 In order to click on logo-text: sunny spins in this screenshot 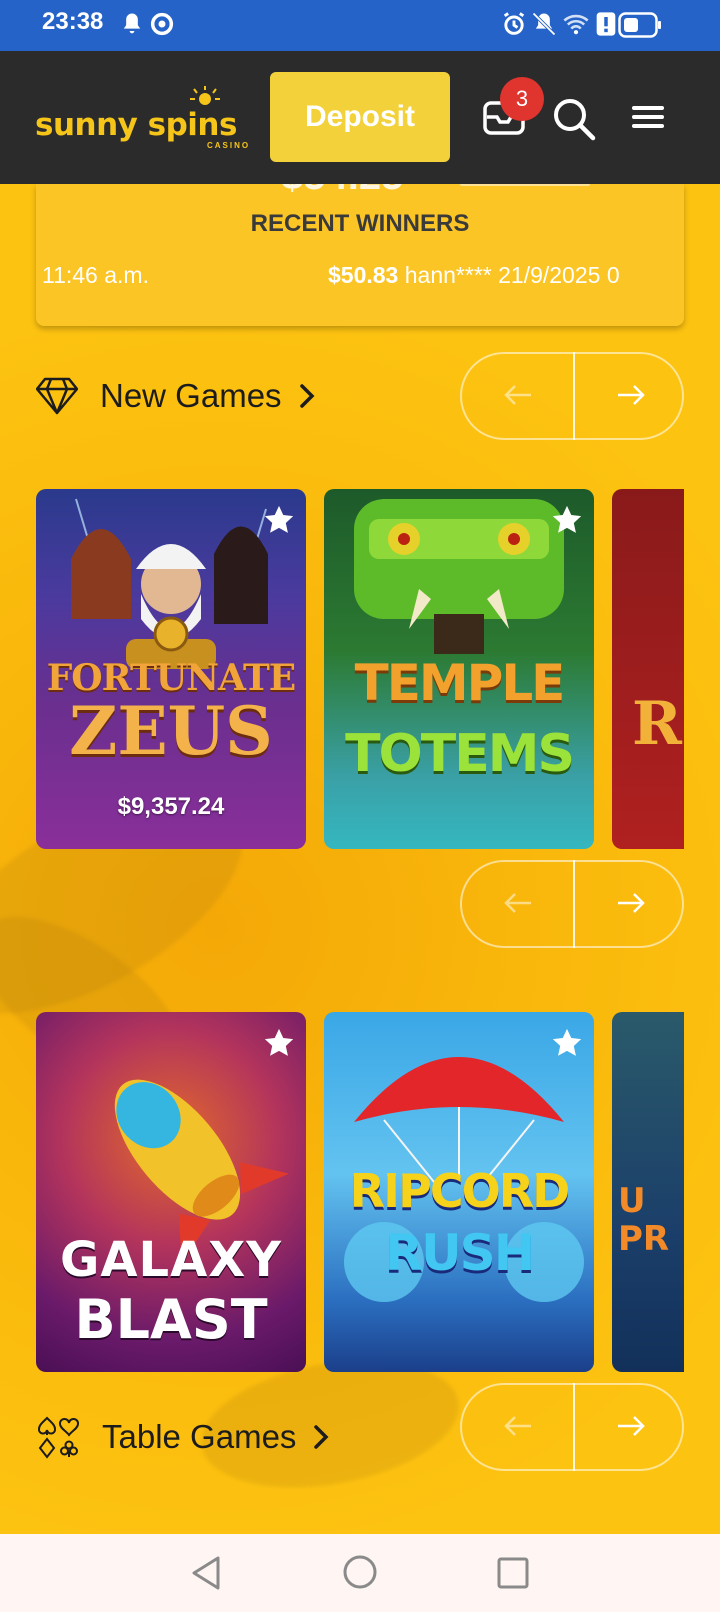, I will do `click(136, 125)`.